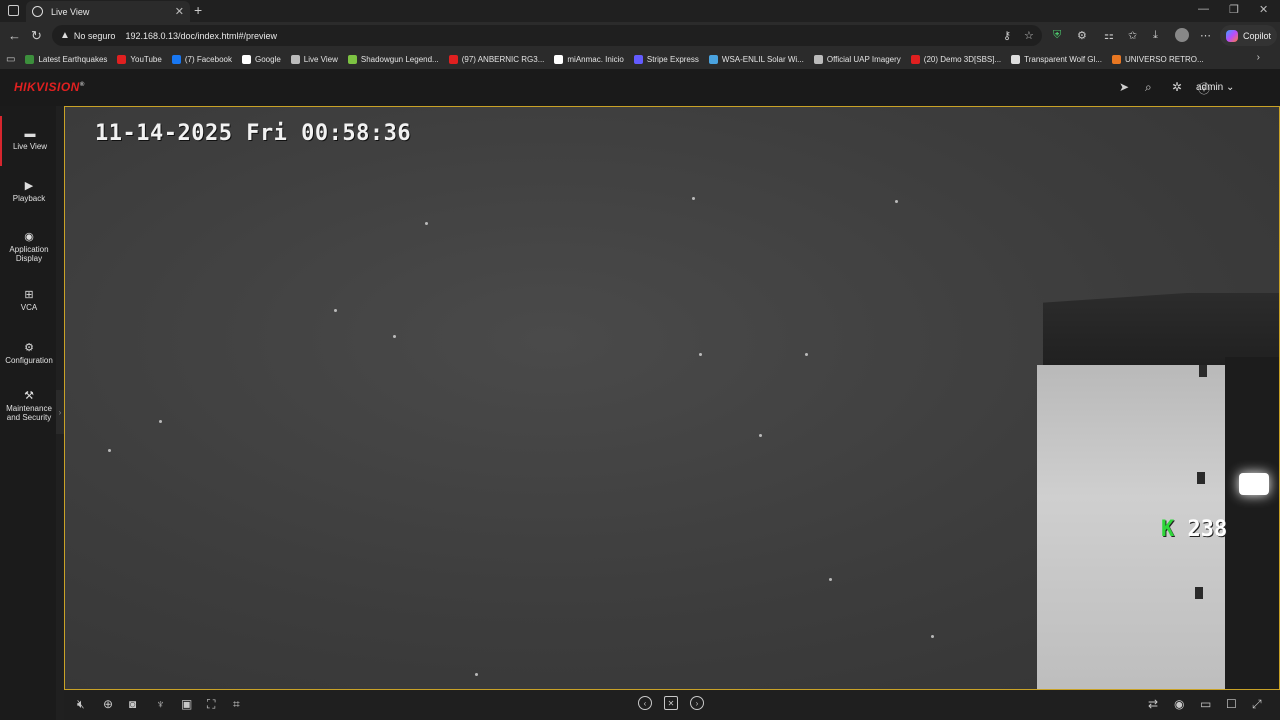 Image resolution: width=1280 pixels, height=720 pixels. I want to click on gear-icon: ⚙, so click(29, 348).